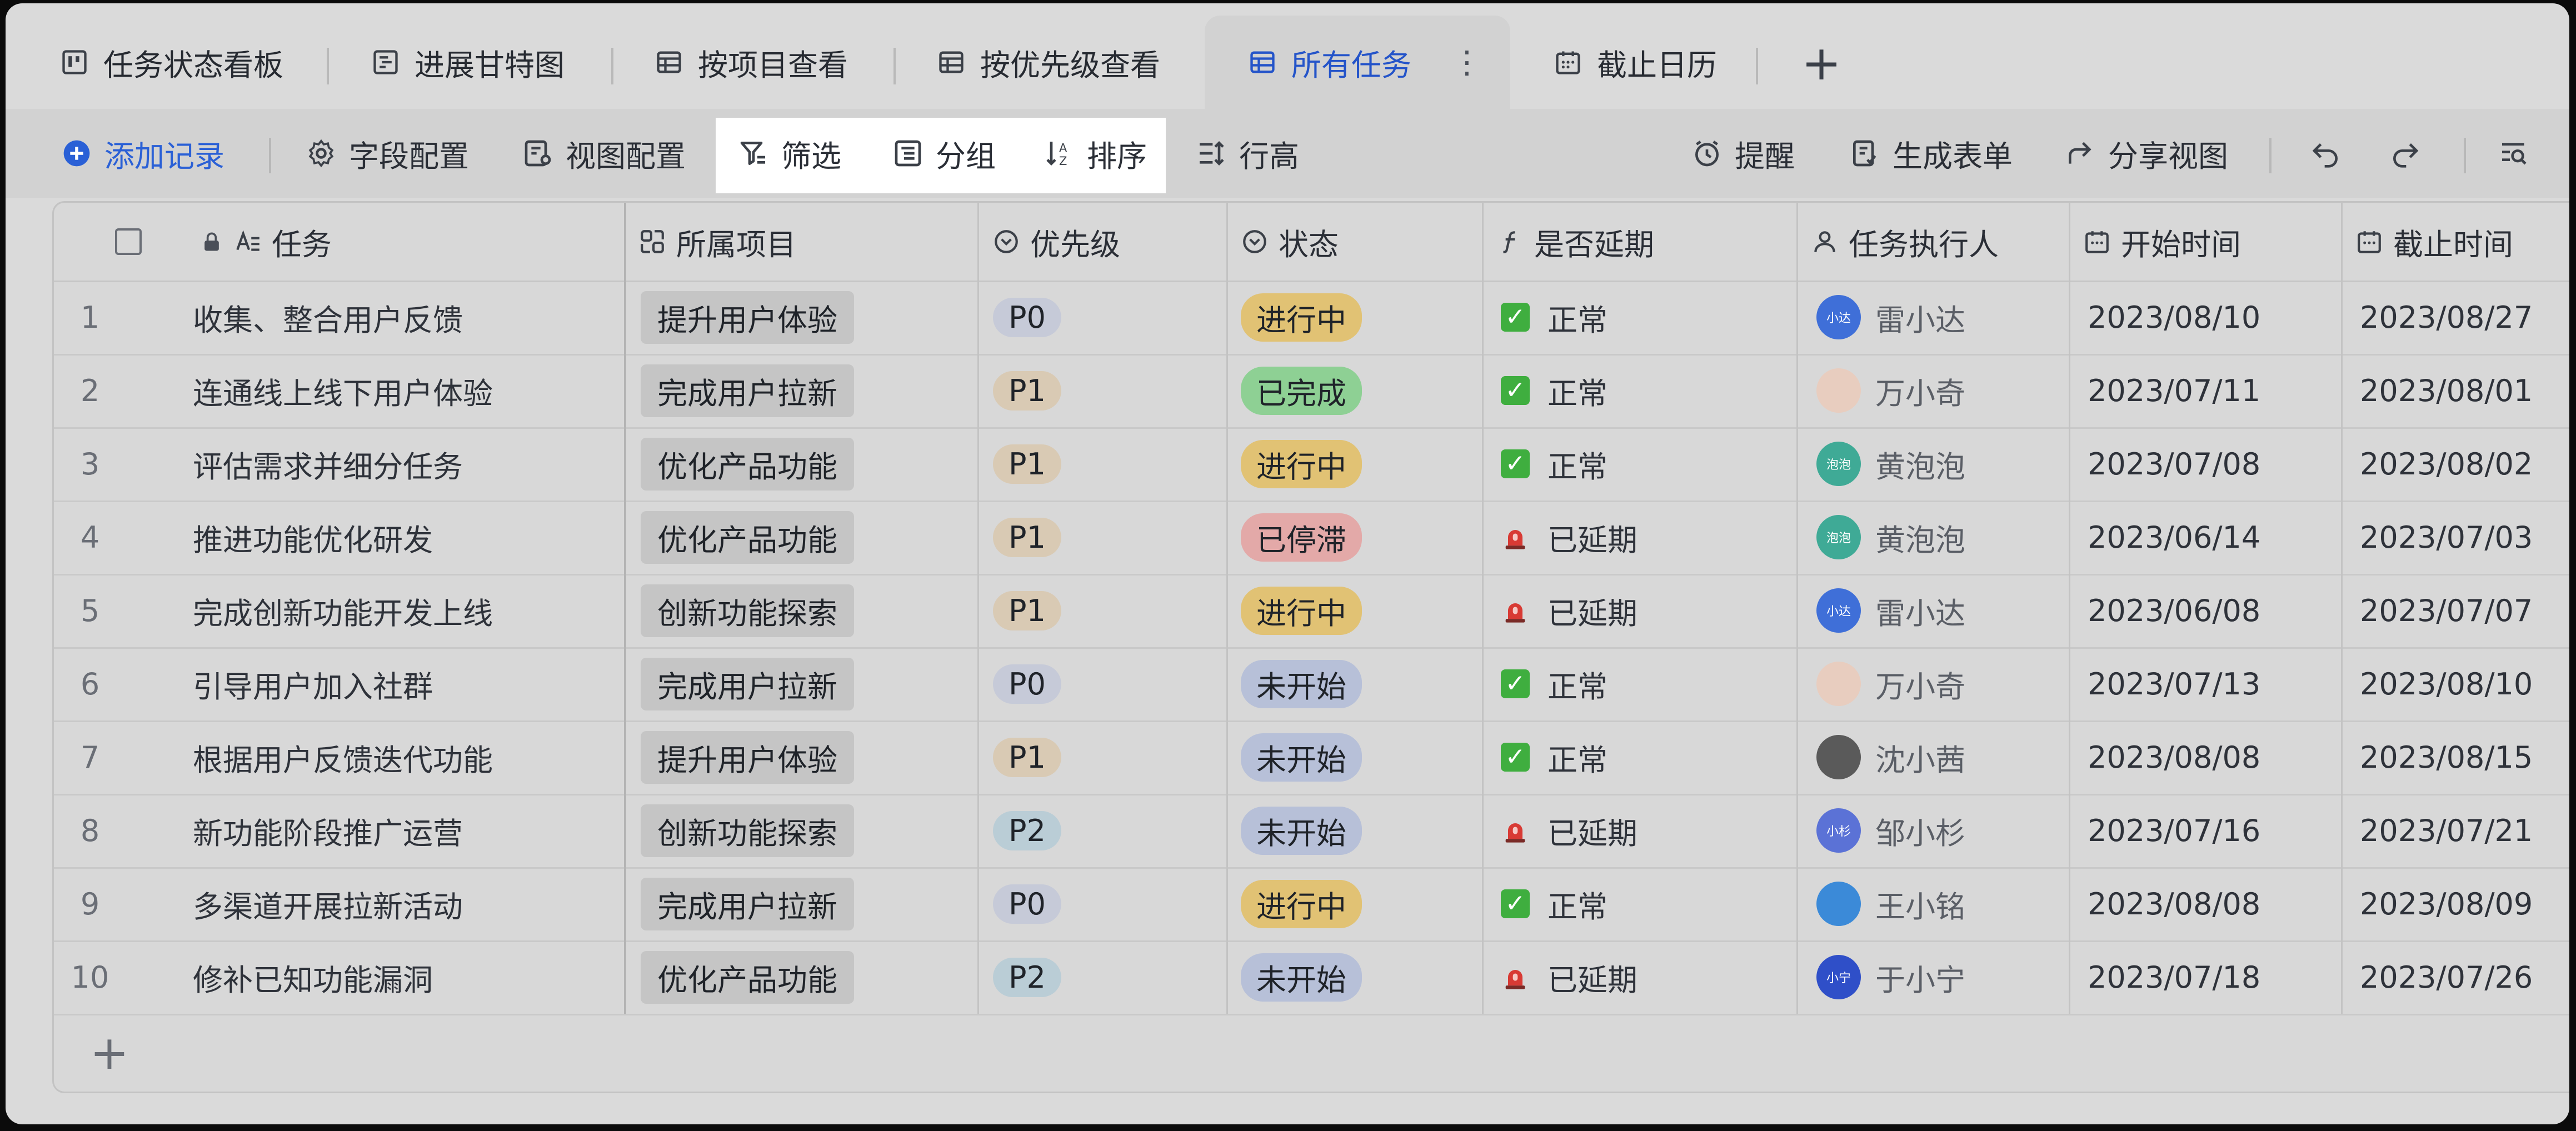 The width and height of the screenshot is (2576, 1131). Describe the element at coordinates (1822, 63) in the screenshot. I see `add-view-button: +` at that location.